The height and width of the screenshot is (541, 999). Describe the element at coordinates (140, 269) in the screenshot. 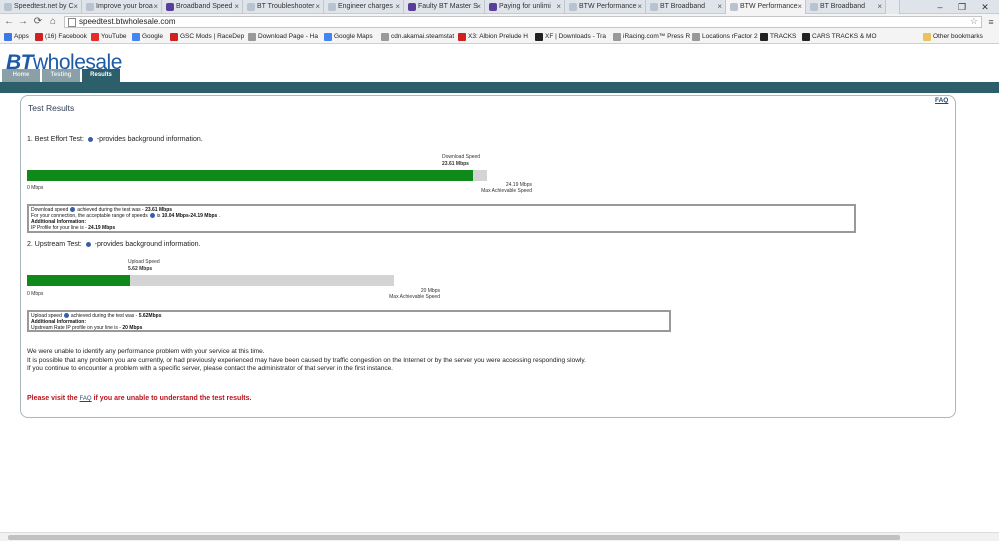

I see `upload-speed-value: 5.62 Mbps` at that location.